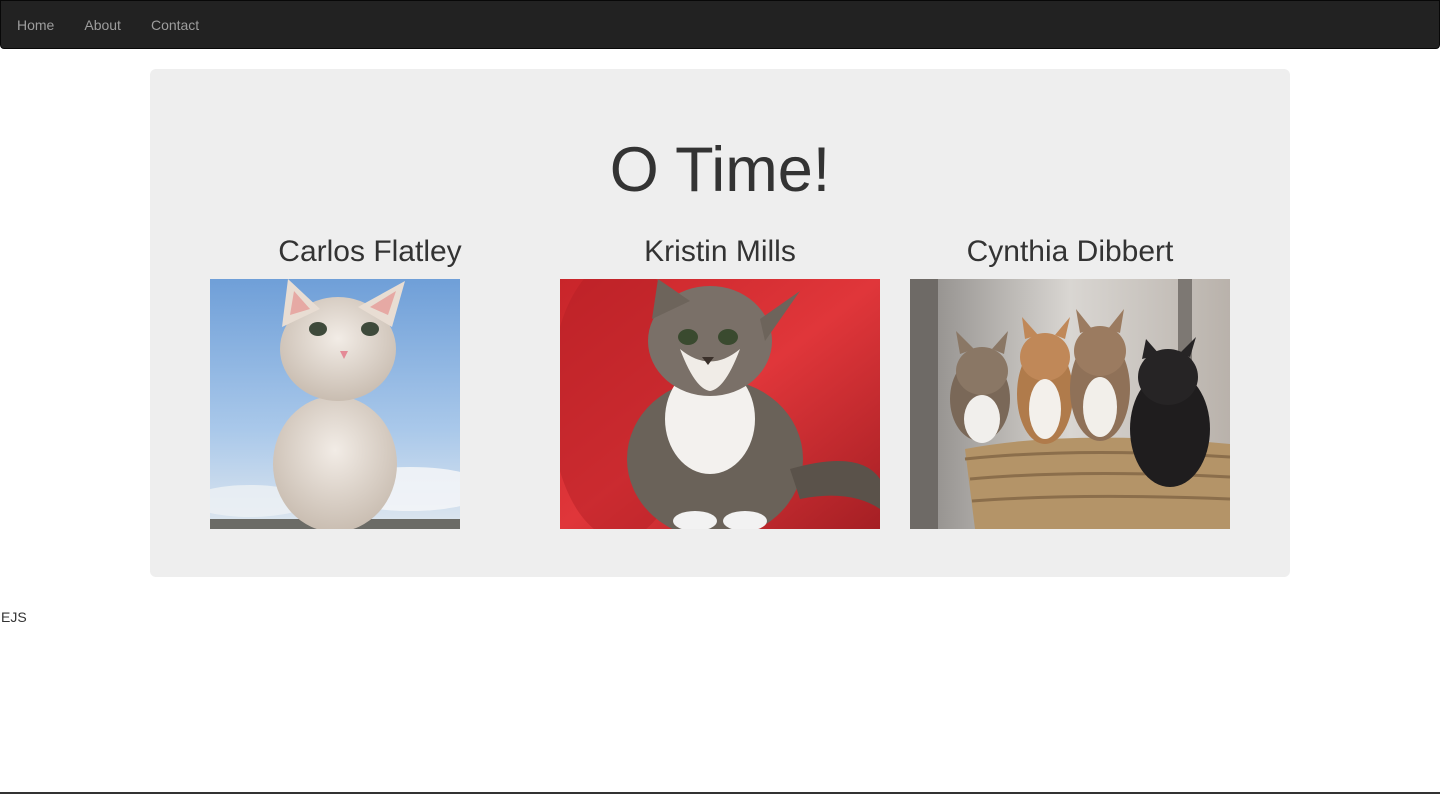 This screenshot has width=1440, height=794. What do you see at coordinates (175, 25) in the screenshot?
I see `nav-contact-link: Contact` at bounding box center [175, 25].